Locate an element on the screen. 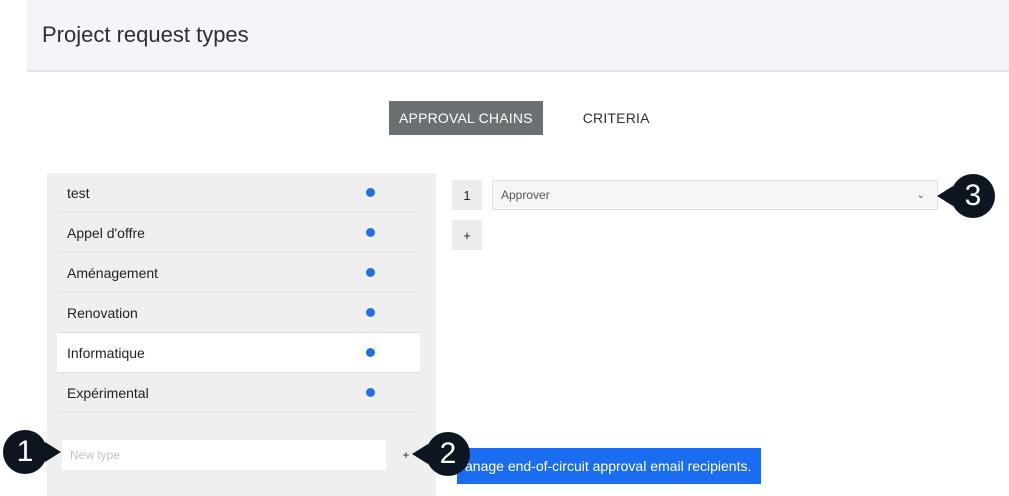 This screenshot has width=1009, height=496. tab-bar: APPROVAL CHAINS CRITERIA is located at coordinates (524, 118).